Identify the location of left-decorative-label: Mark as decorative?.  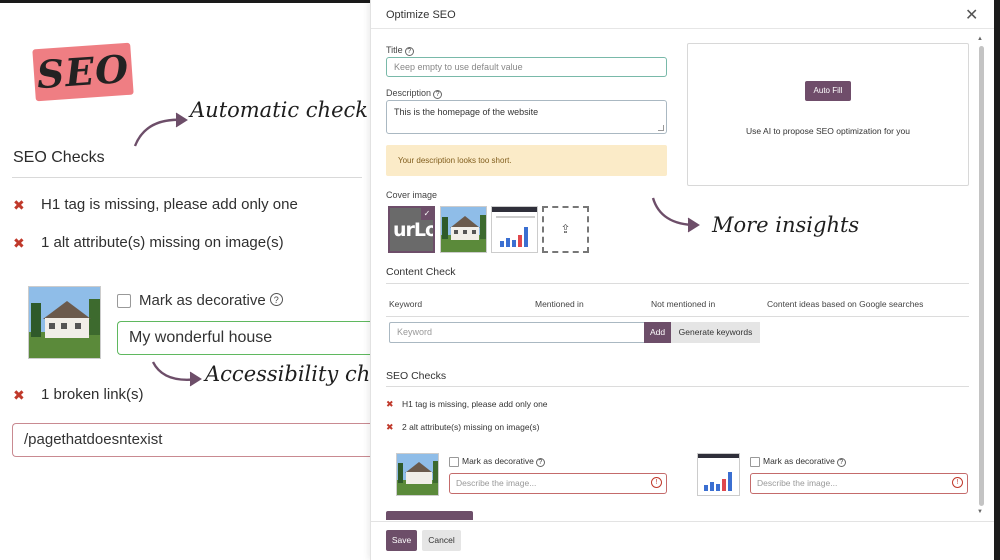
(211, 300).